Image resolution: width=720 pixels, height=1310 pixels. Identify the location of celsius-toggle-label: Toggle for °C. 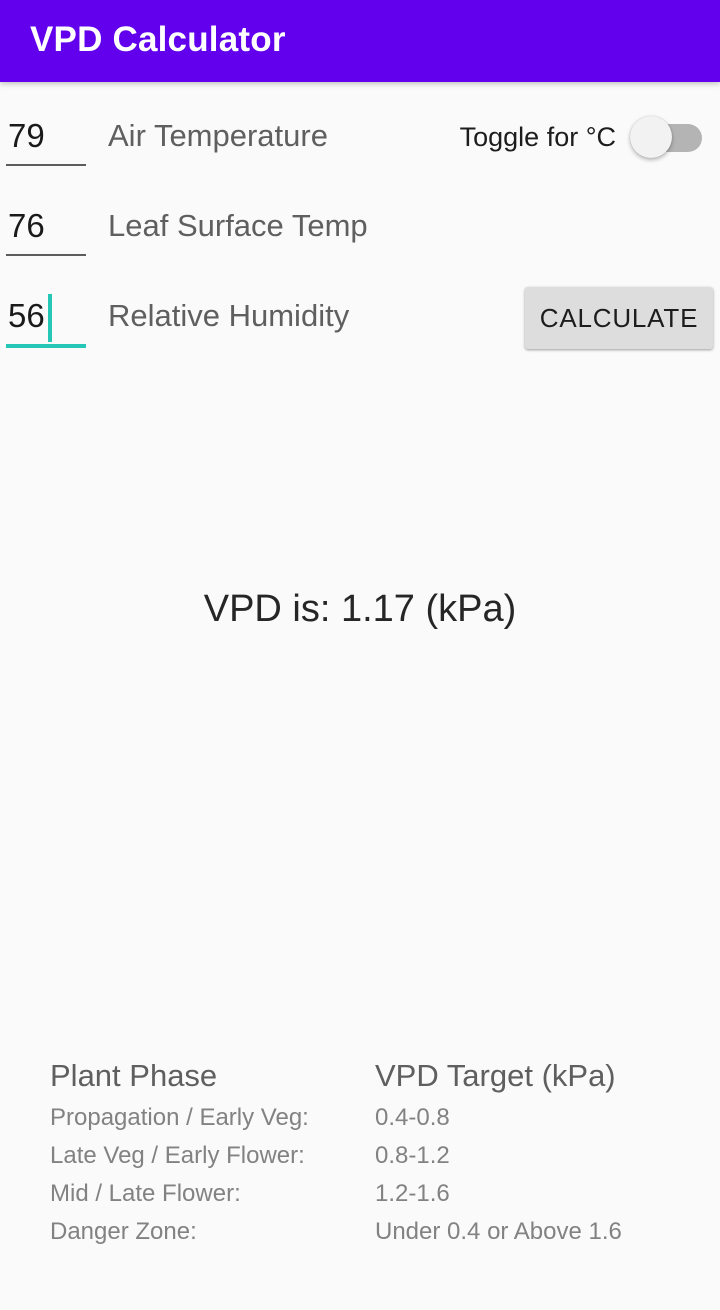
(537, 136).